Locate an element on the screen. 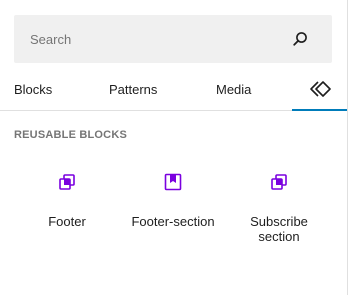 The width and height of the screenshot is (350, 295). search-box is located at coordinates (173, 39).